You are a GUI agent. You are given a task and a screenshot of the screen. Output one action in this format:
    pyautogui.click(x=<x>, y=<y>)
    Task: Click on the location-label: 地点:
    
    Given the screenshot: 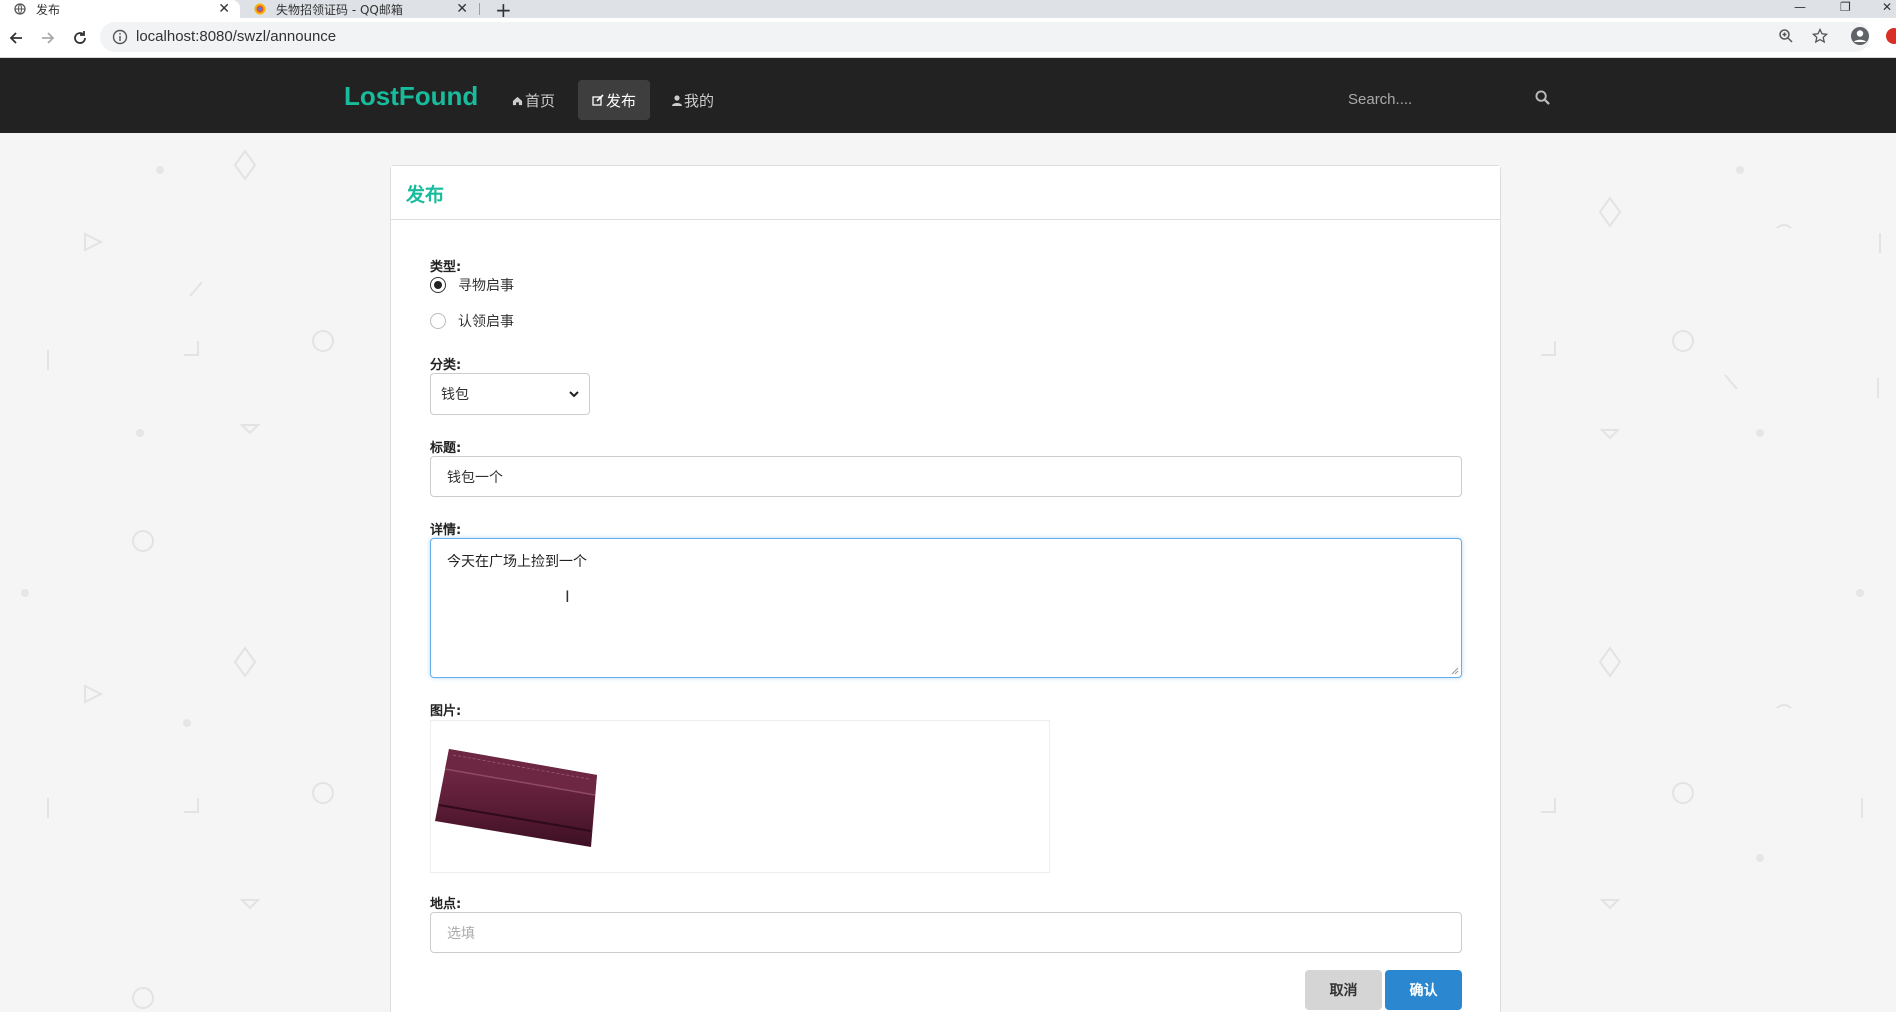 What is the action you would take?
    pyautogui.click(x=446, y=904)
    